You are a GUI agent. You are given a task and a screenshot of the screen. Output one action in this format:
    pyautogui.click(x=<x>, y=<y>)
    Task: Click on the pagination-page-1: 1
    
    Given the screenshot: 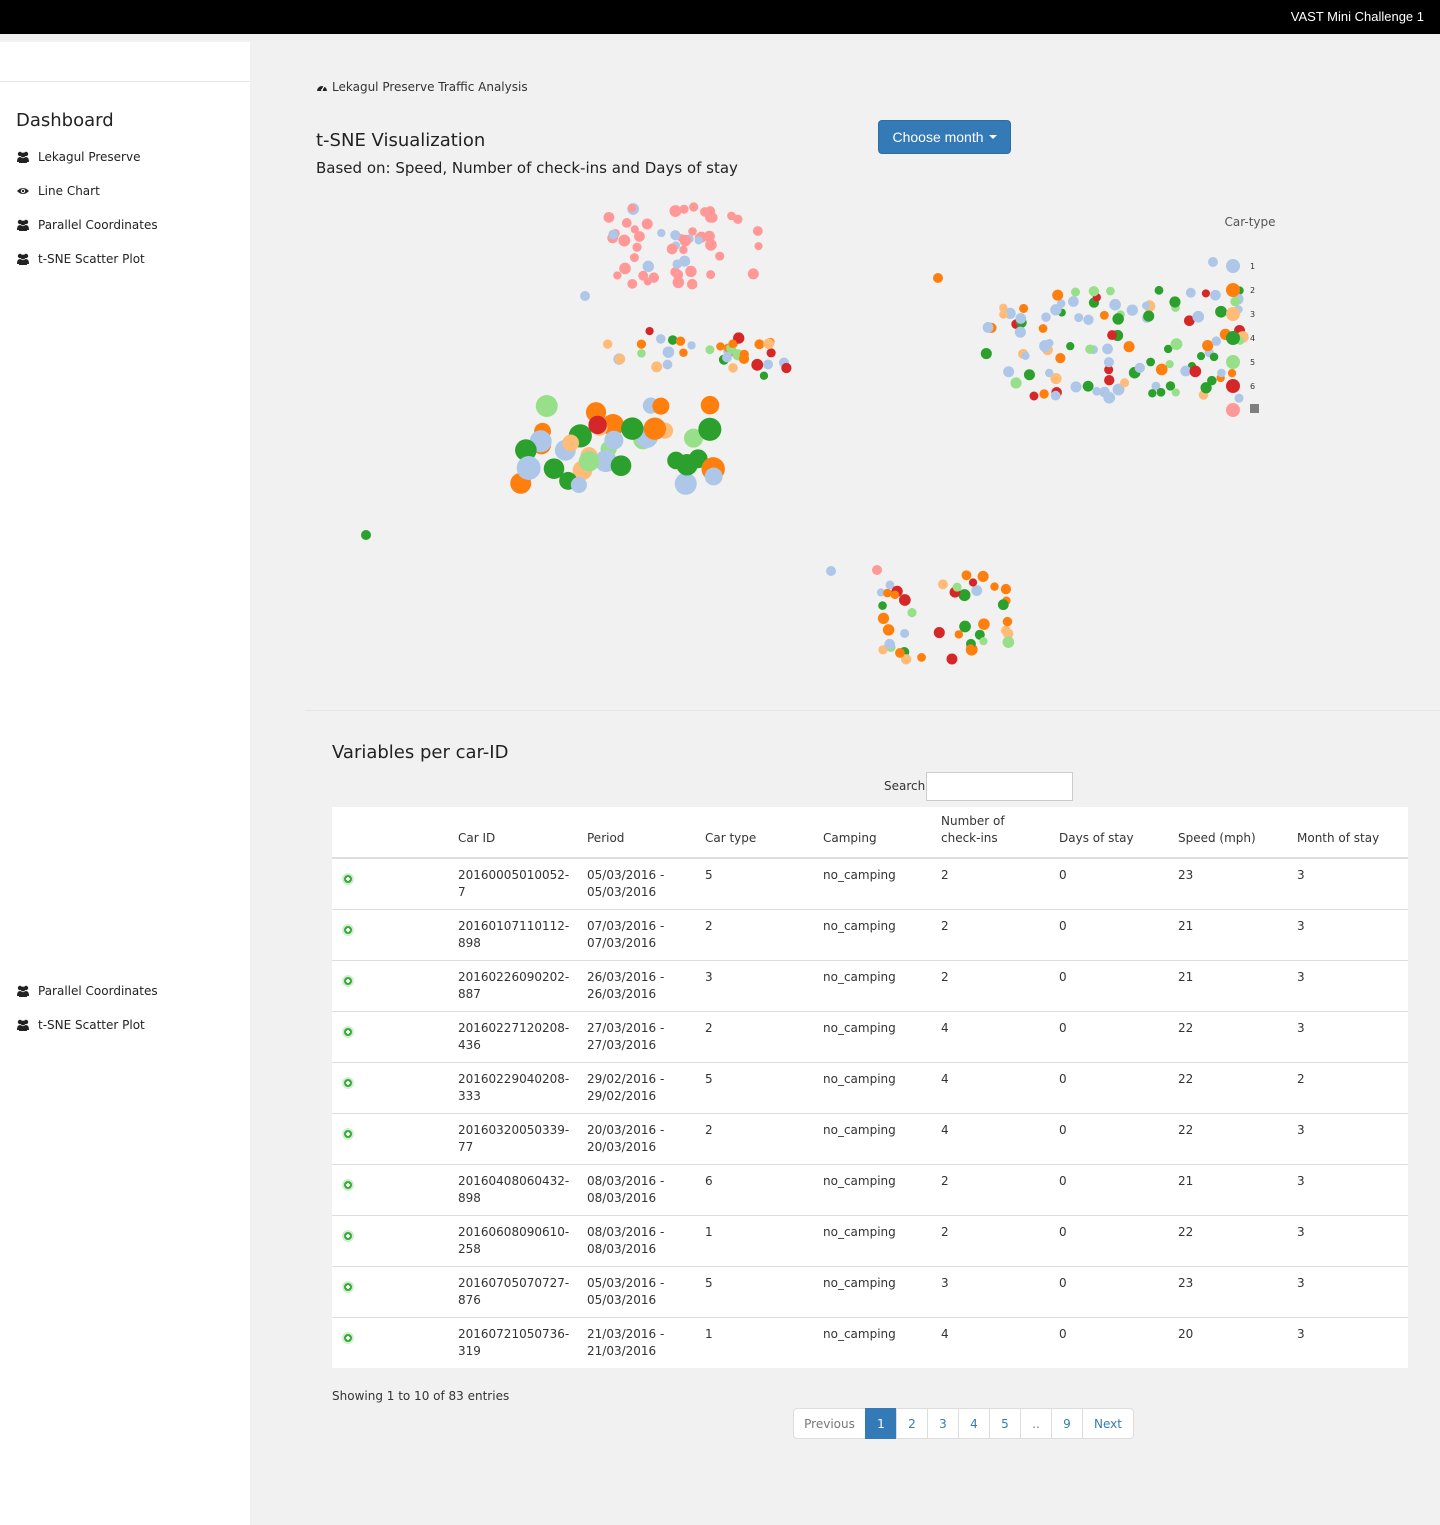 What is the action you would take?
    pyautogui.click(x=881, y=1423)
    